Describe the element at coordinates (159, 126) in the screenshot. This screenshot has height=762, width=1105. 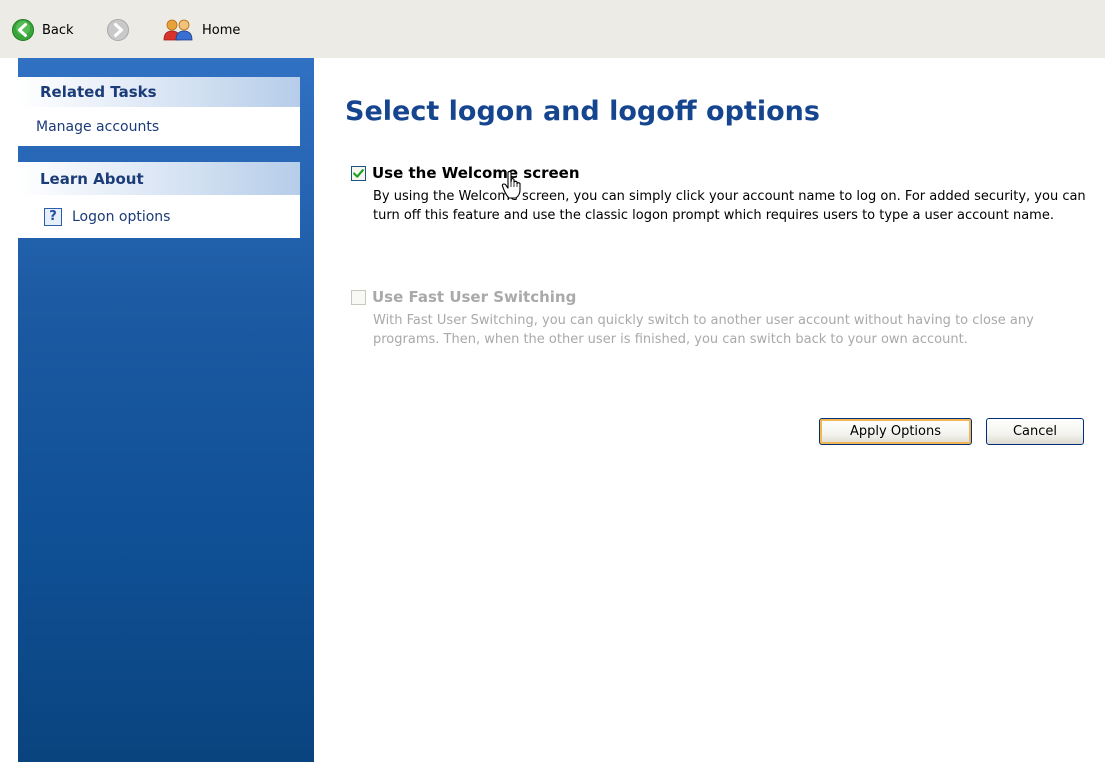
I see `manage-accounts-link: Manage accounts` at that location.